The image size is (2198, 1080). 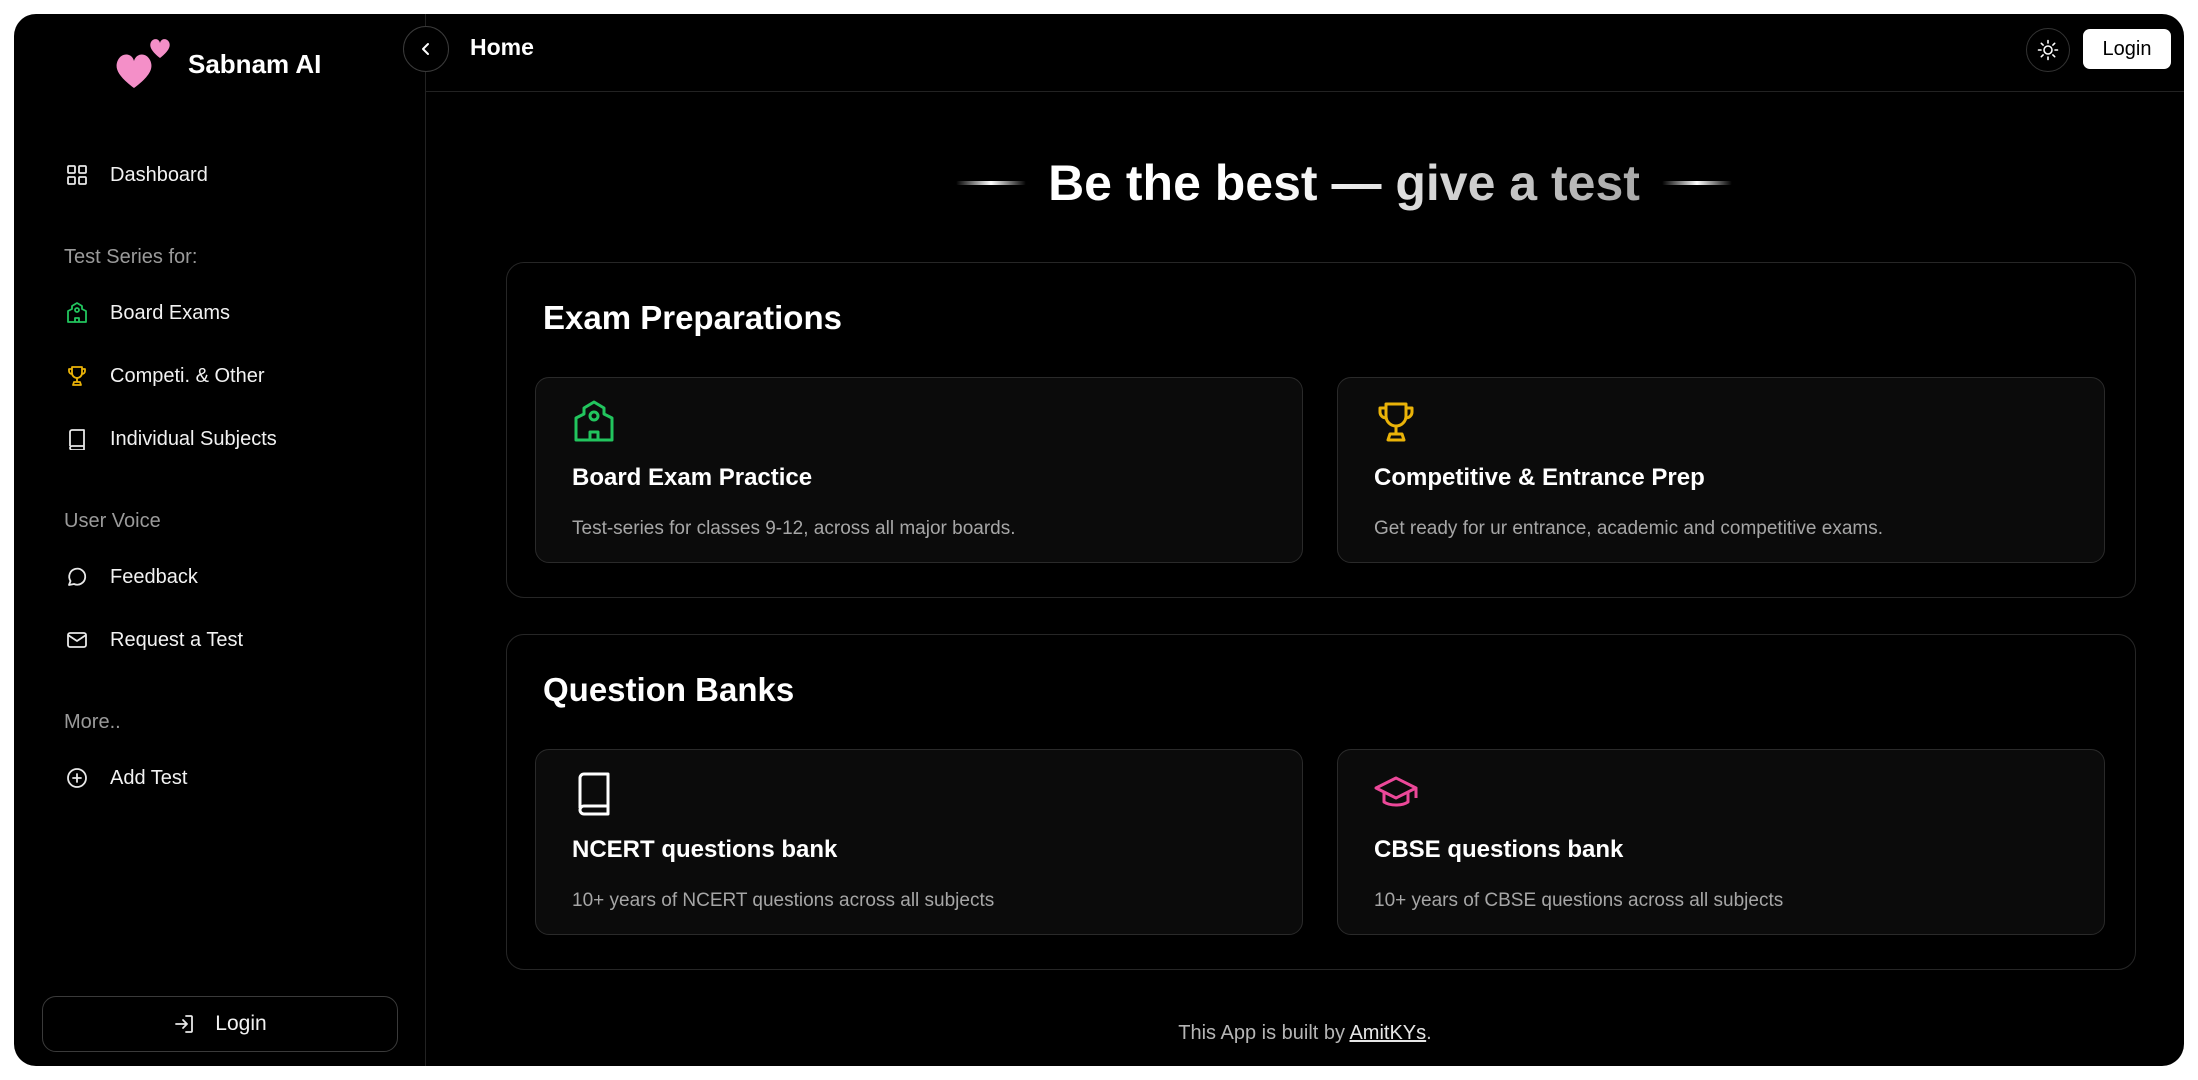 What do you see at coordinates (112, 521) in the screenshot?
I see `section-label-user-voice: User Voice` at bounding box center [112, 521].